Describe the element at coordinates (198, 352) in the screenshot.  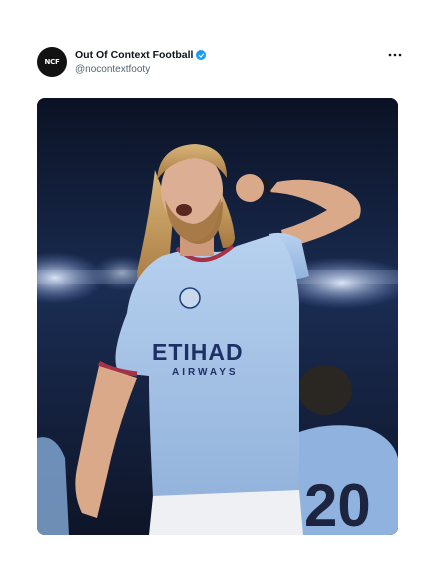
I see `jersey-sponsor-line1: ETIHAD` at that location.